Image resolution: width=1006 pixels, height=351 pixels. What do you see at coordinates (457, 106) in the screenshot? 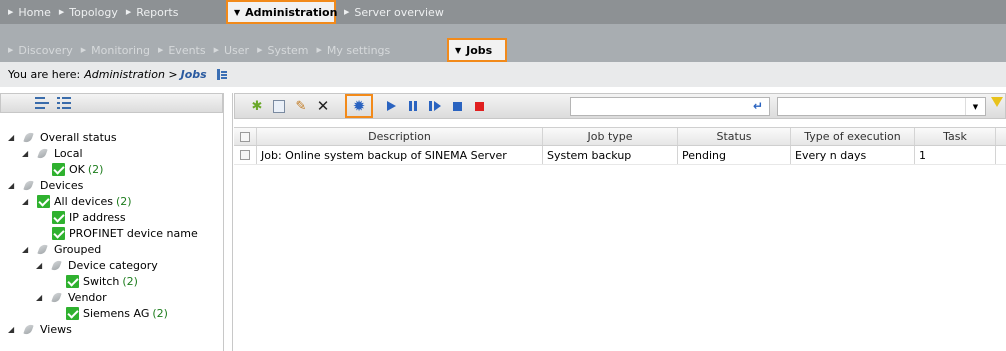
I see `stop-icon` at bounding box center [457, 106].